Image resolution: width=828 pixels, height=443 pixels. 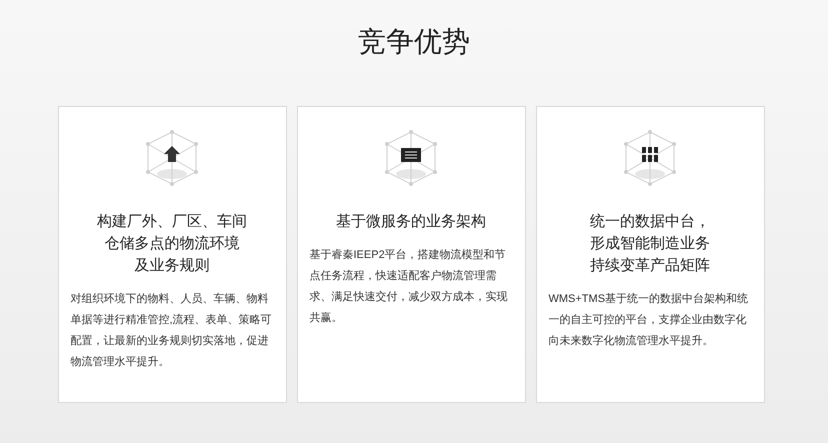 I want to click on card-title: 统一的数据中台， 形成智能制造业务 持续变革产品矩阵, so click(x=650, y=244).